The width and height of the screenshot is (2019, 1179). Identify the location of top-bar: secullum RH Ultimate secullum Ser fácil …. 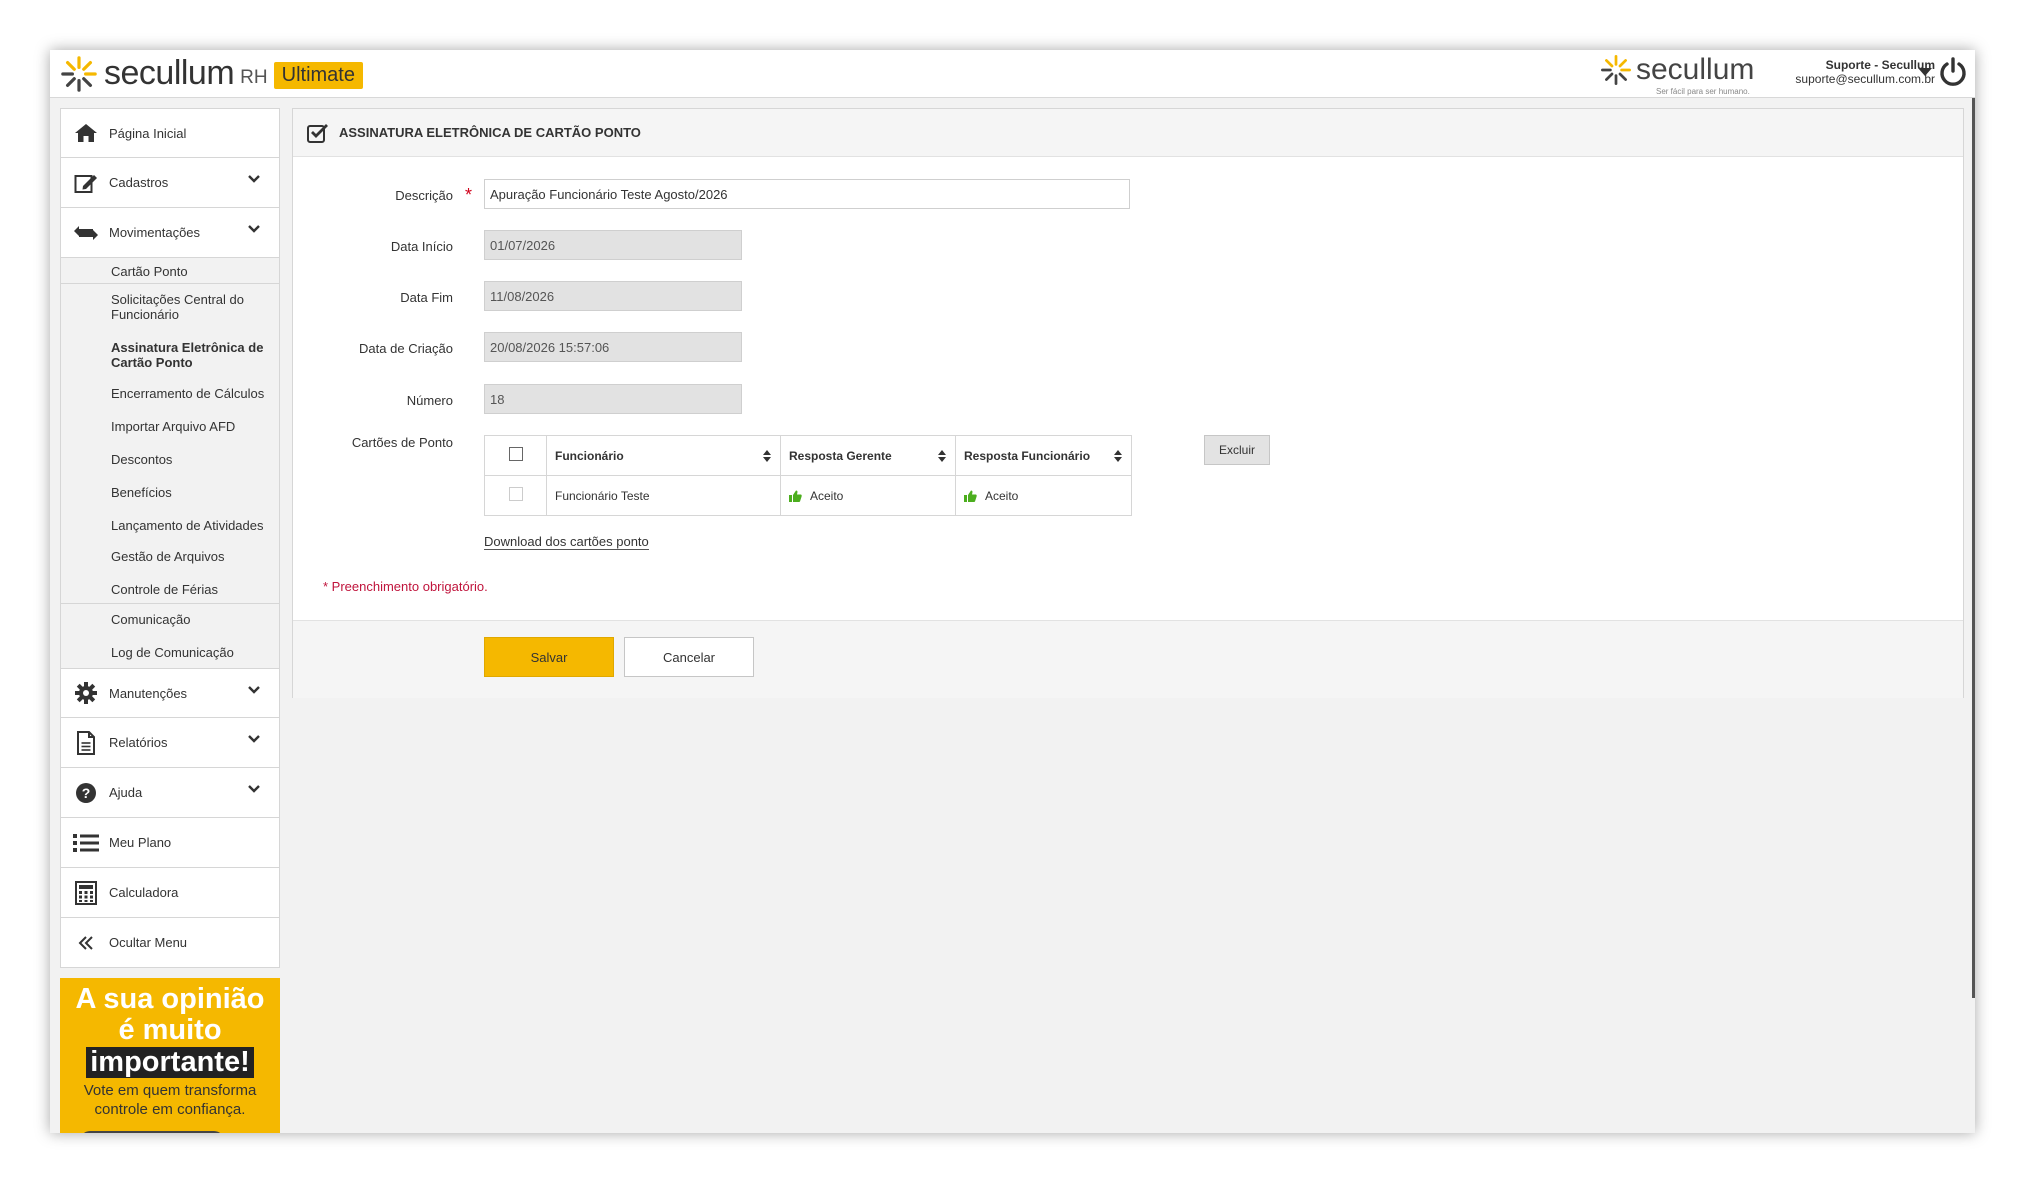
(1012, 74).